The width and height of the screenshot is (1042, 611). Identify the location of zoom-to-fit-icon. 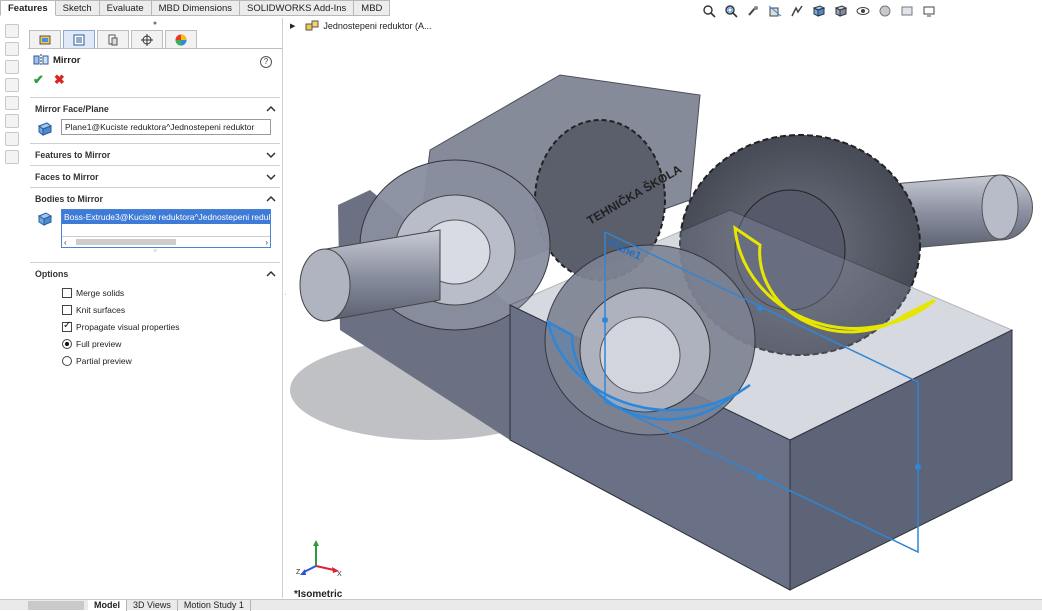
(709, 11).